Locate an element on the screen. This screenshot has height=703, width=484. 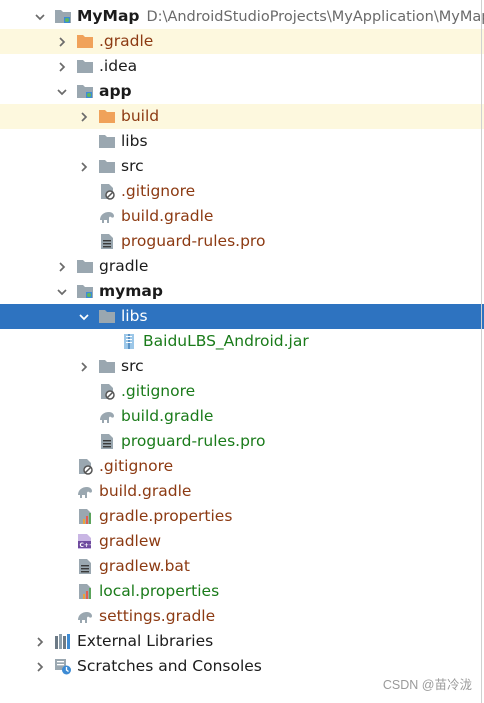
tree-item-text: build is located at coordinates (140, 116).